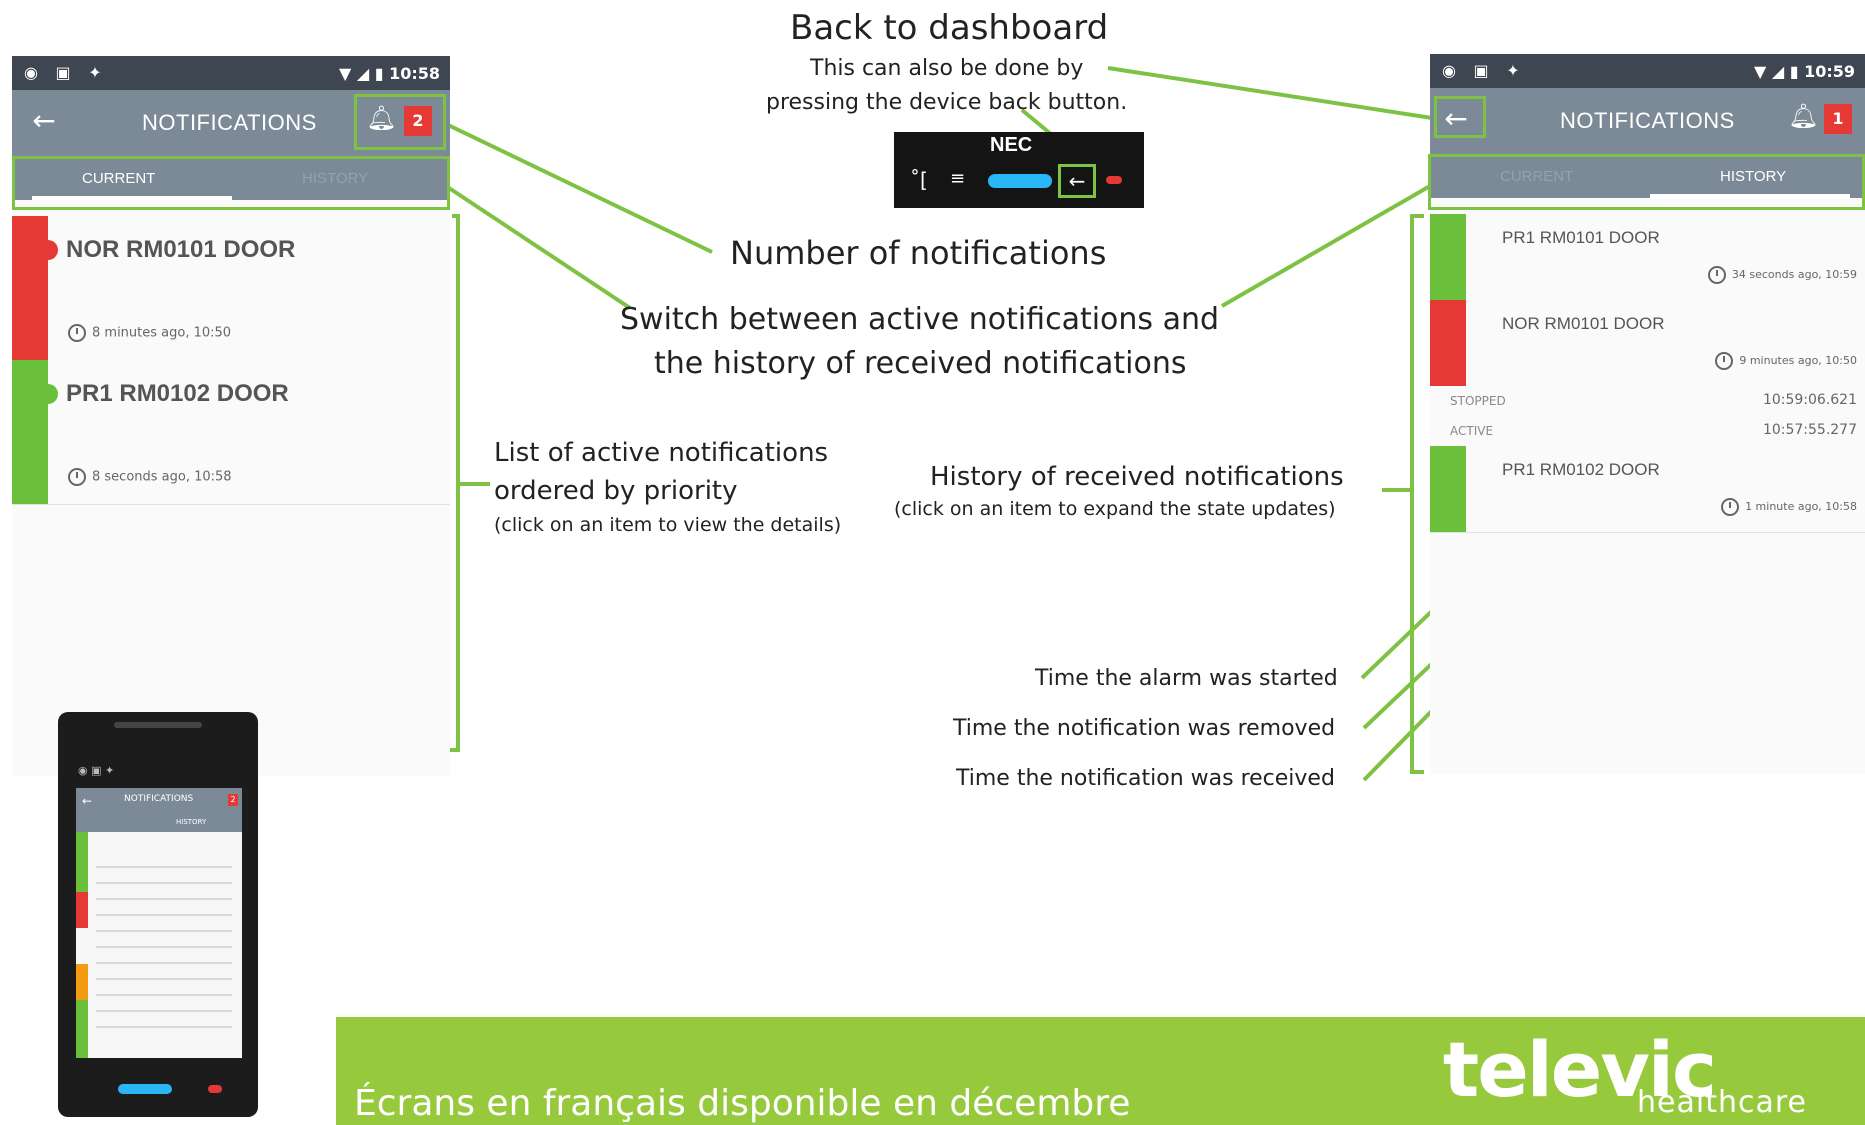 The width and height of the screenshot is (1865, 1125). Describe the element at coordinates (1647, 489) in the screenshot. I see `list-item: PR1 RM0102 DOOR 1 minute ago, 10:58` at that location.